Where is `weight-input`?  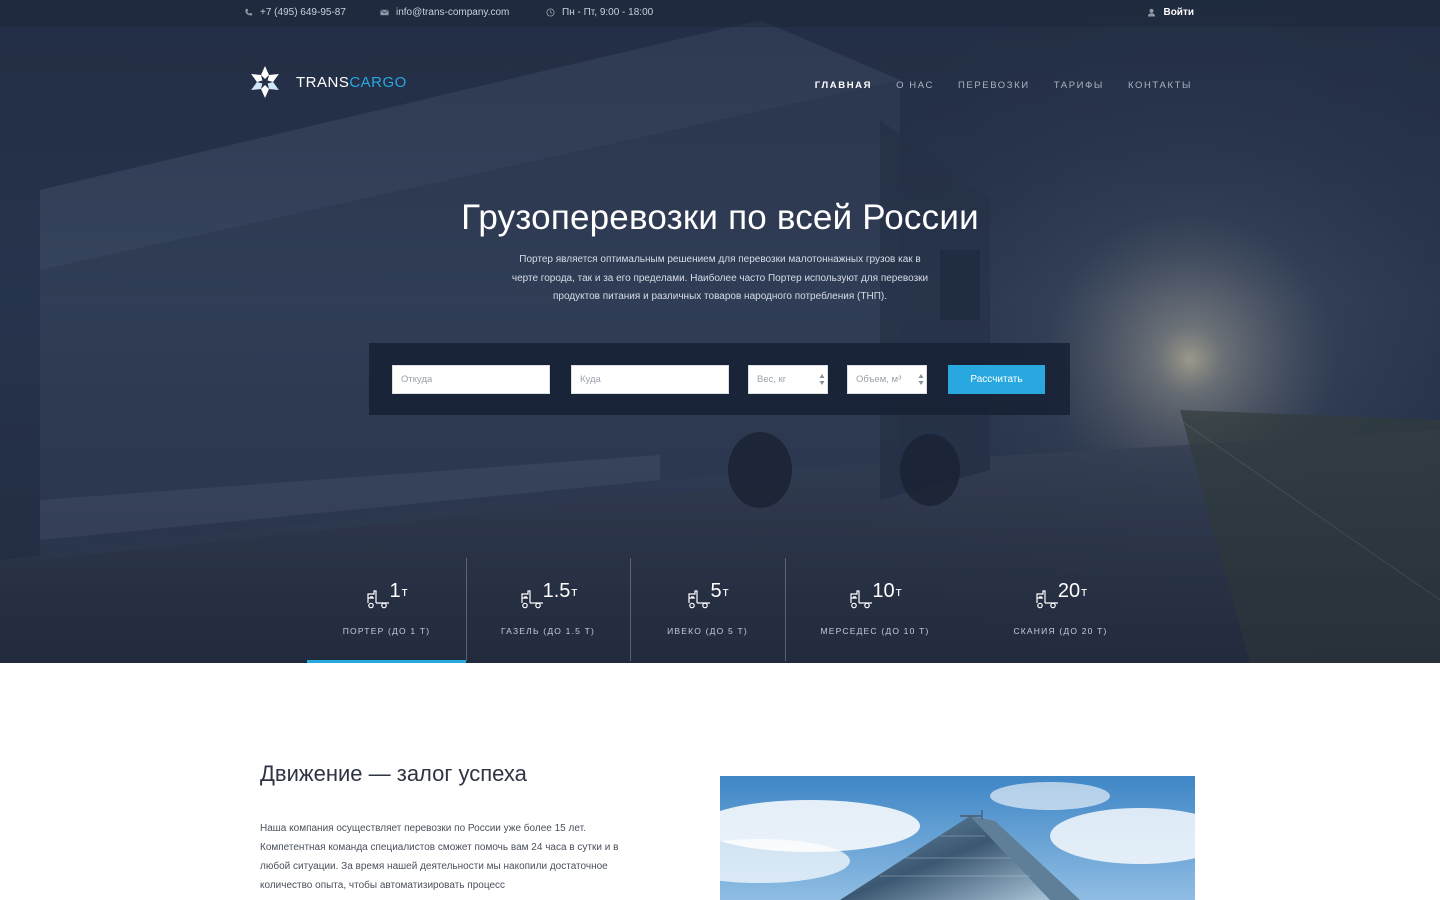 weight-input is located at coordinates (788, 379).